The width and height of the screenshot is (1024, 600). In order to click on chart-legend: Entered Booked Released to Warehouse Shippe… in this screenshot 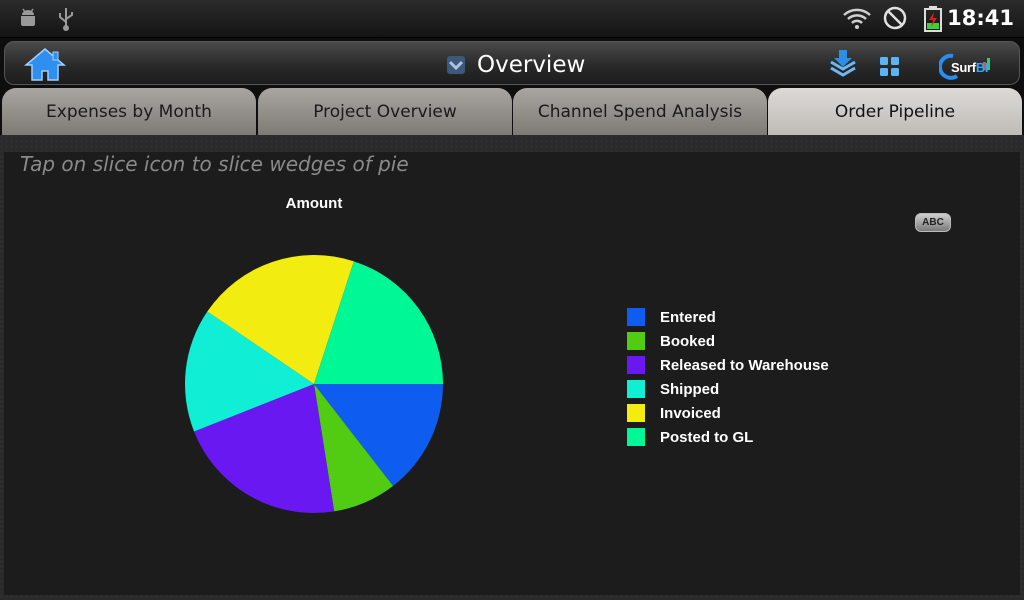, I will do `click(728, 377)`.